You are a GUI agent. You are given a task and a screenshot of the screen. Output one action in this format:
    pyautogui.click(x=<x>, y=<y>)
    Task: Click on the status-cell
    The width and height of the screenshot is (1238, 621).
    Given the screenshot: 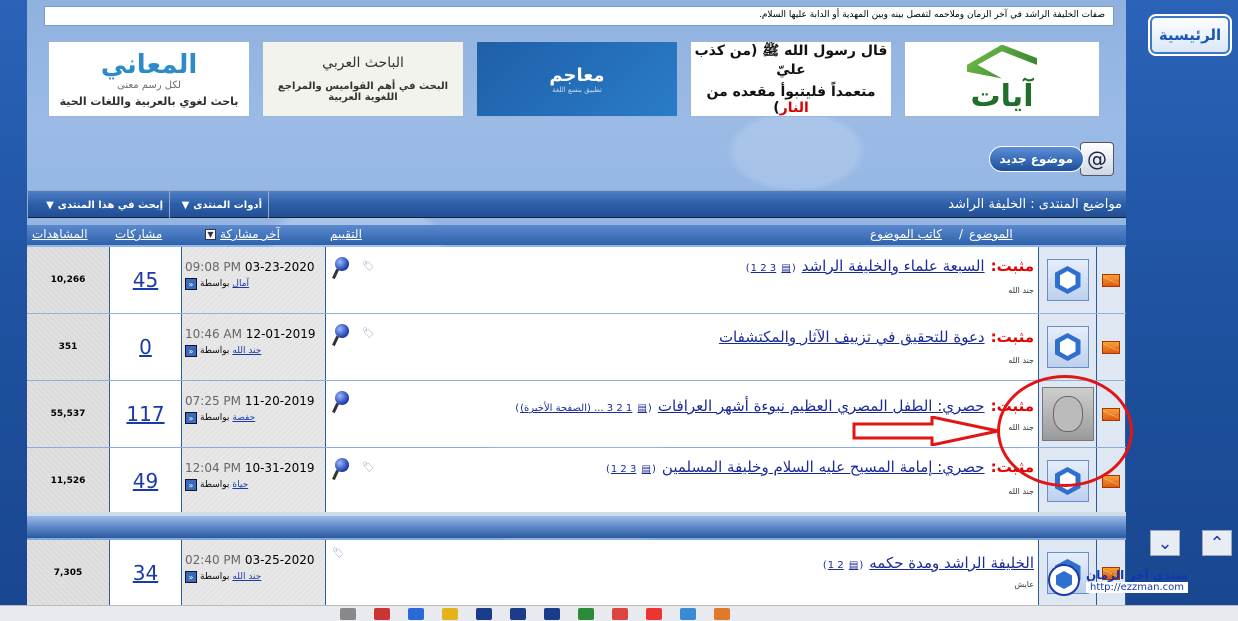 What is the action you would take?
    pyautogui.click(x=1111, y=347)
    